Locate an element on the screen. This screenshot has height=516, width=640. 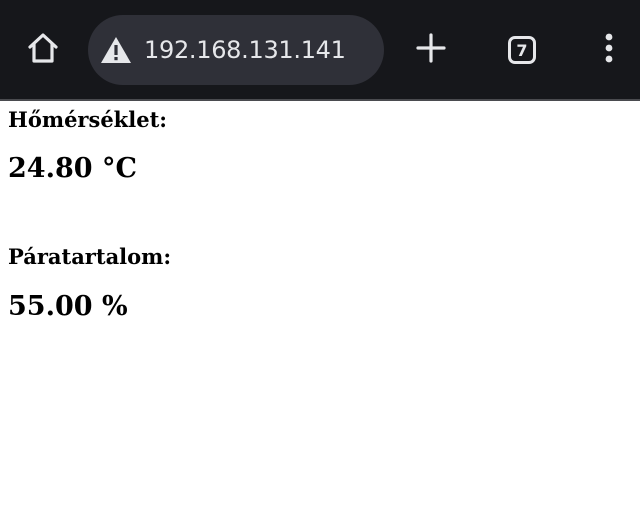
more-menu-button is located at coordinates (609, 50).